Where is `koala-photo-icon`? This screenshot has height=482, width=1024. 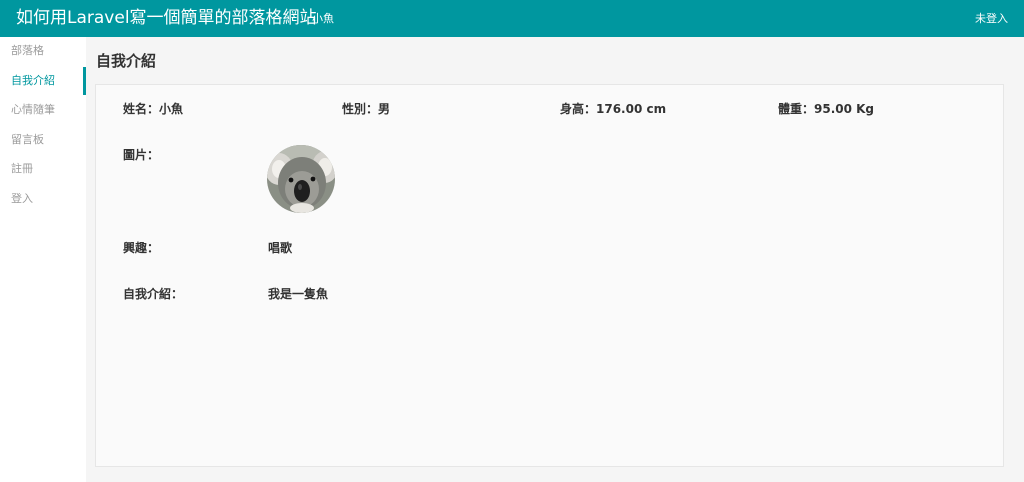 koala-photo-icon is located at coordinates (301, 179).